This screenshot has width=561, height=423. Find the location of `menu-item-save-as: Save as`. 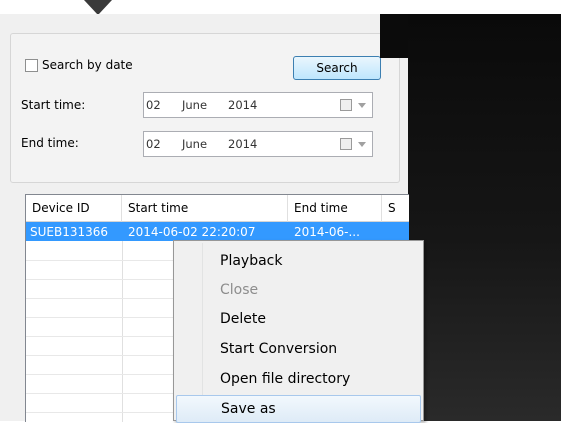

menu-item-save-as: Save as is located at coordinates (298, 409).